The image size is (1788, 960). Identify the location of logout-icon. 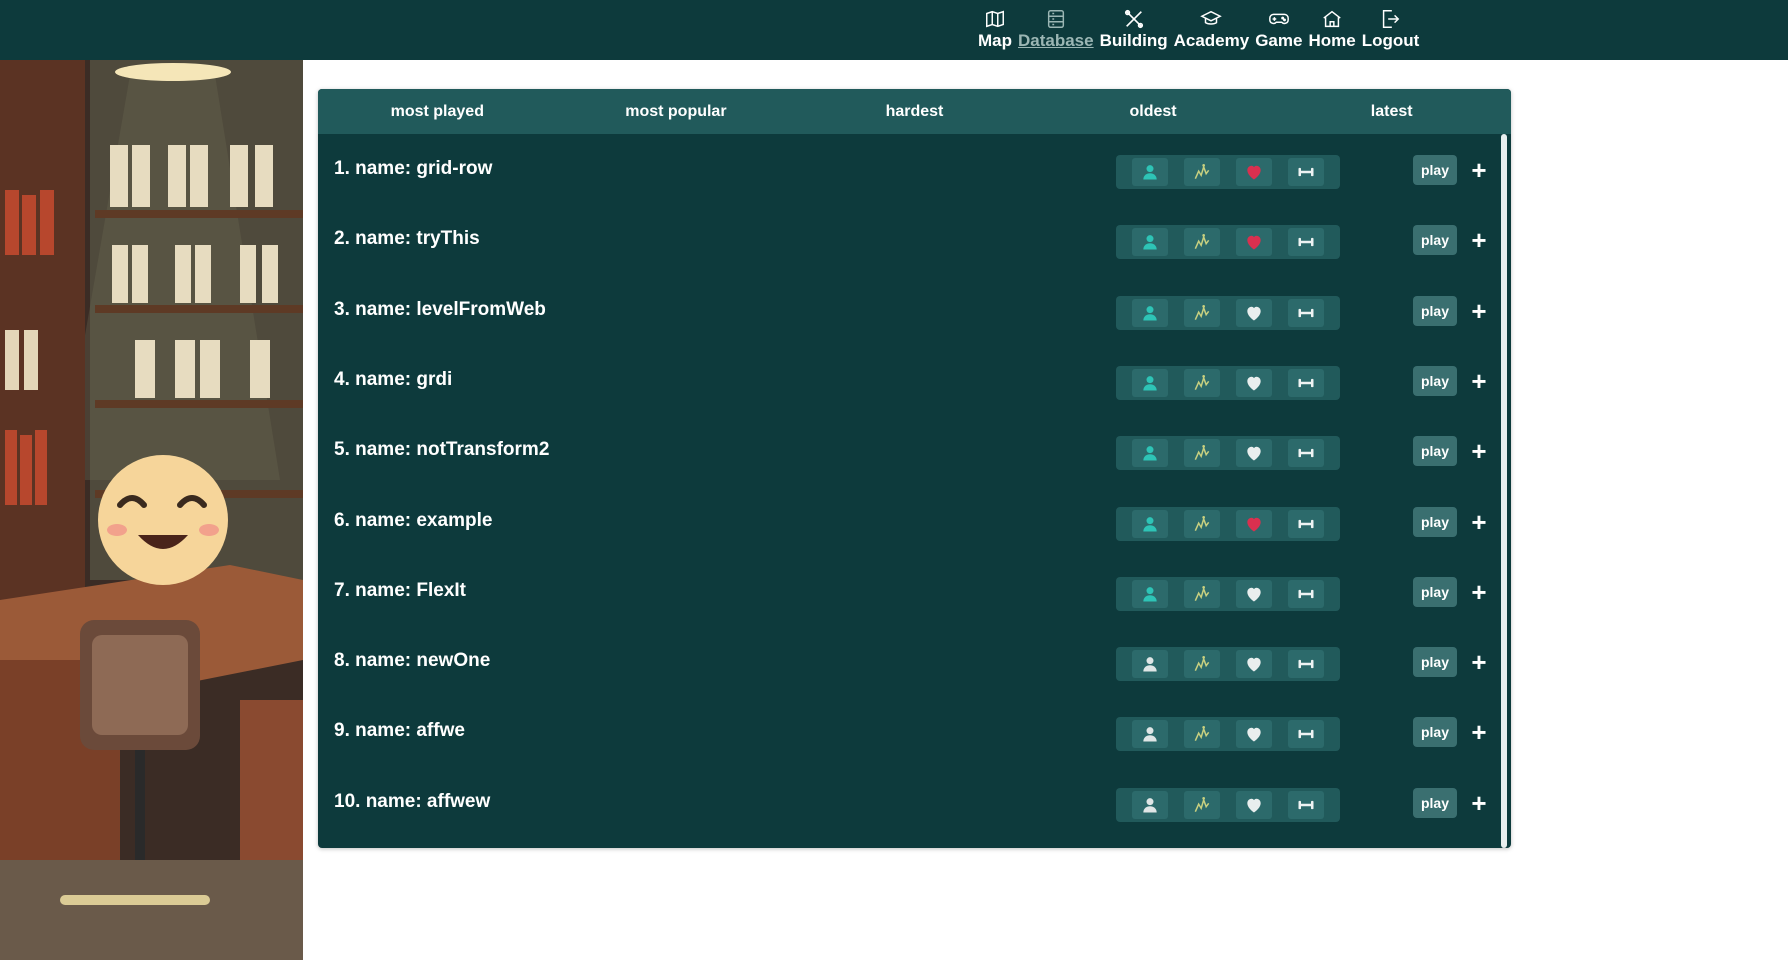
(1391, 19).